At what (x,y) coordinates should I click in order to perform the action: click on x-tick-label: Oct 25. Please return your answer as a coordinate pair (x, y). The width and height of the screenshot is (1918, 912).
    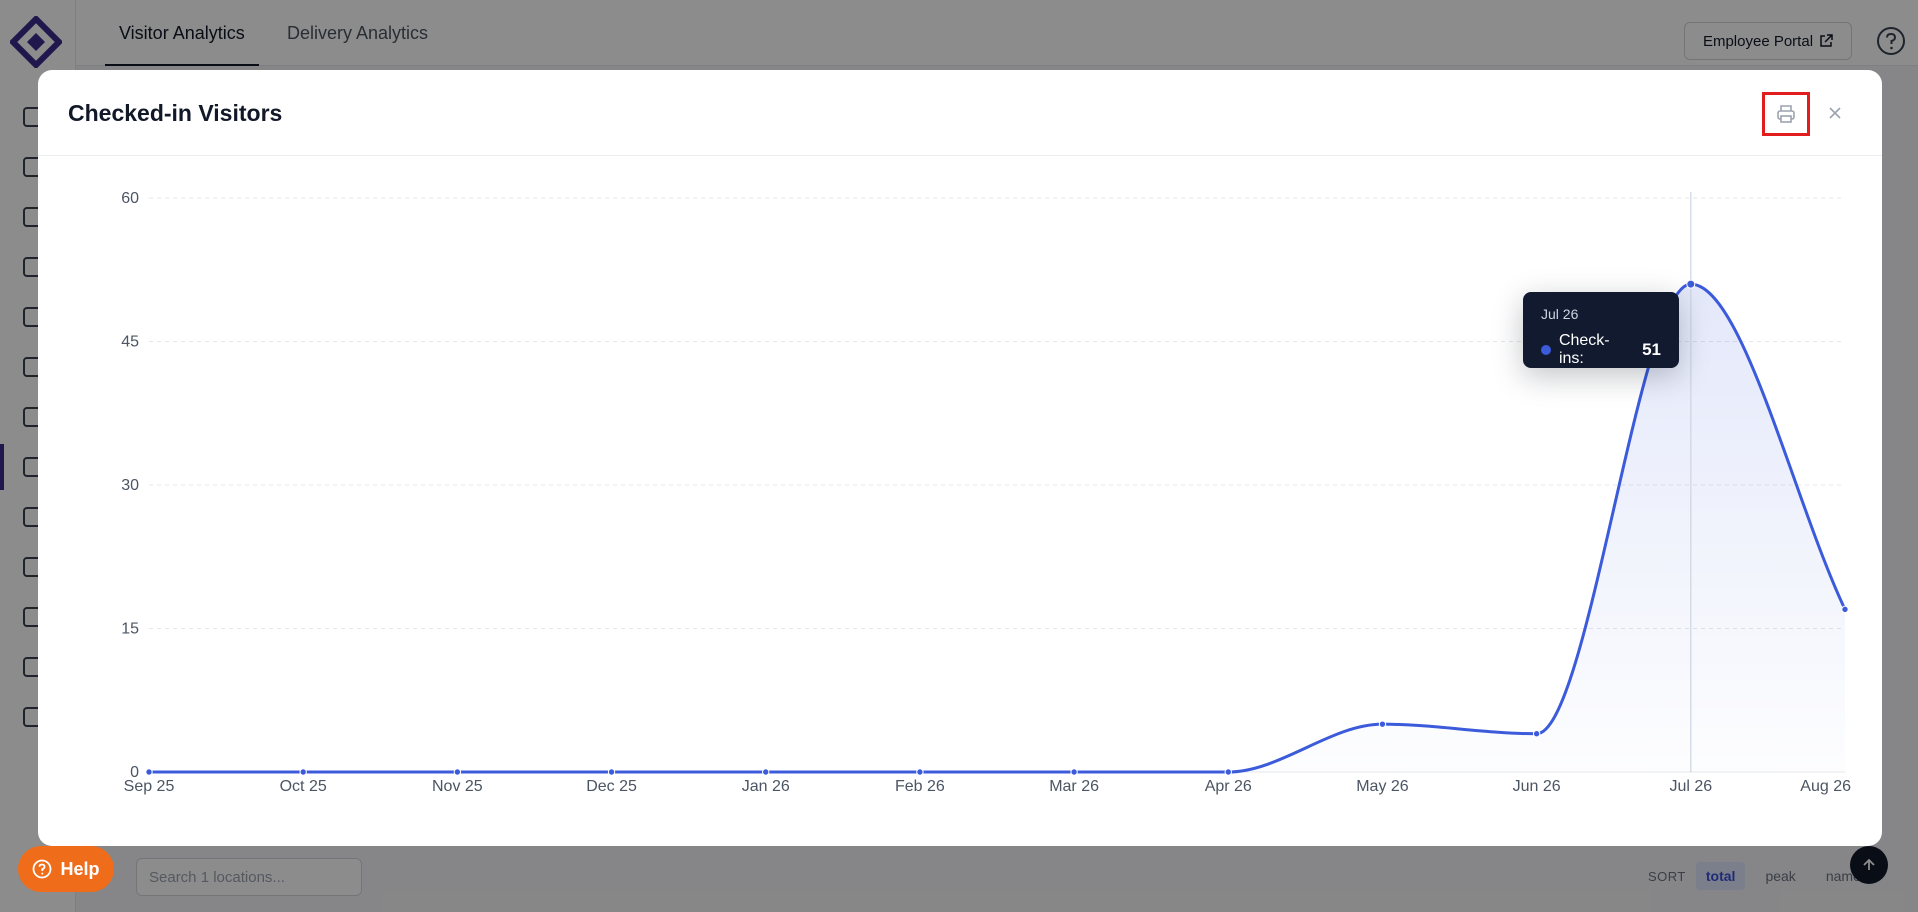
    Looking at the image, I should click on (303, 786).